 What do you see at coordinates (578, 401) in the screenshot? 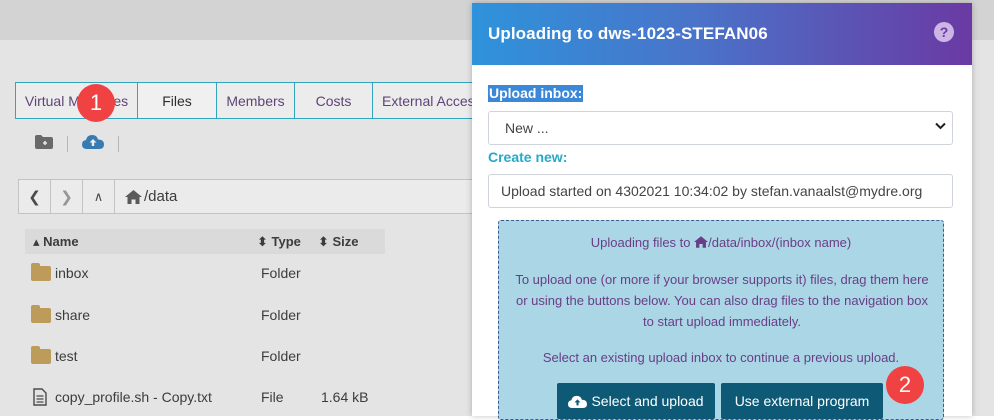
I see `cloud-upload-icon` at bounding box center [578, 401].